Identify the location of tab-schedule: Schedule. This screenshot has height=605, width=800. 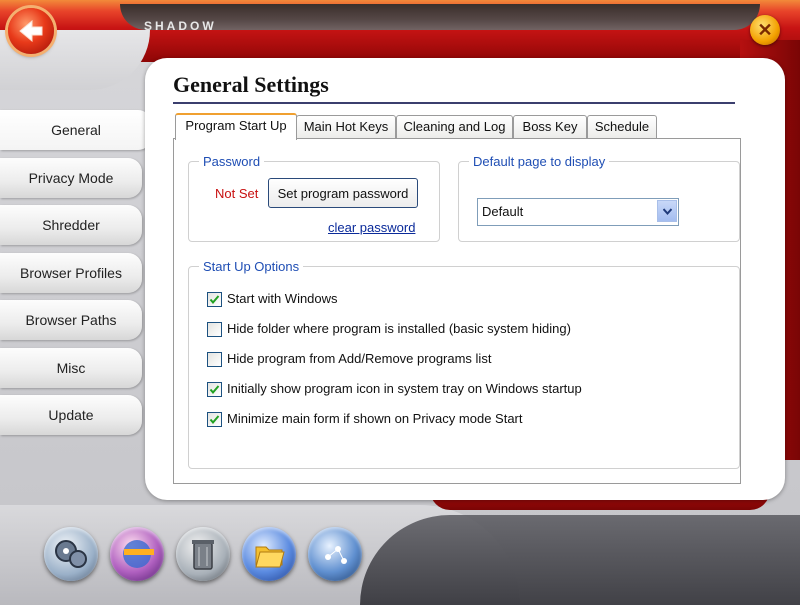
(622, 126).